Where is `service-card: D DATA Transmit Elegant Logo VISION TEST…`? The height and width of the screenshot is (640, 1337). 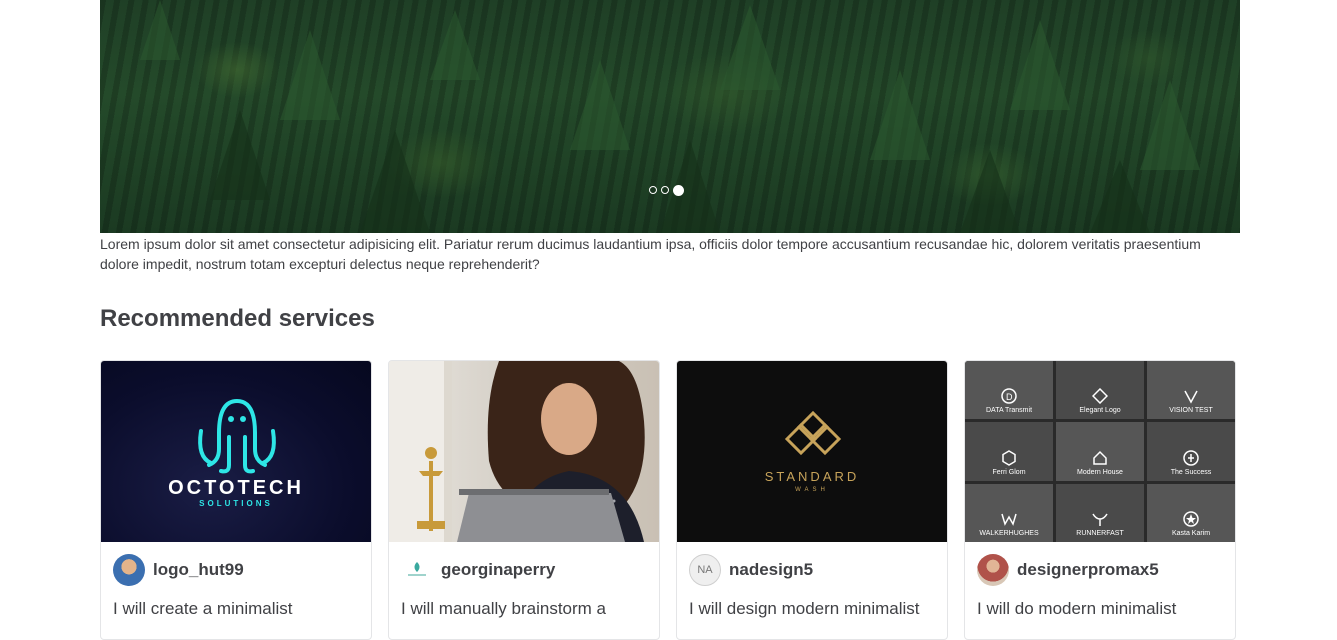 service-card: D DATA Transmit Elegant Logo VISION TEST… is located at coordinates (1100, 500).